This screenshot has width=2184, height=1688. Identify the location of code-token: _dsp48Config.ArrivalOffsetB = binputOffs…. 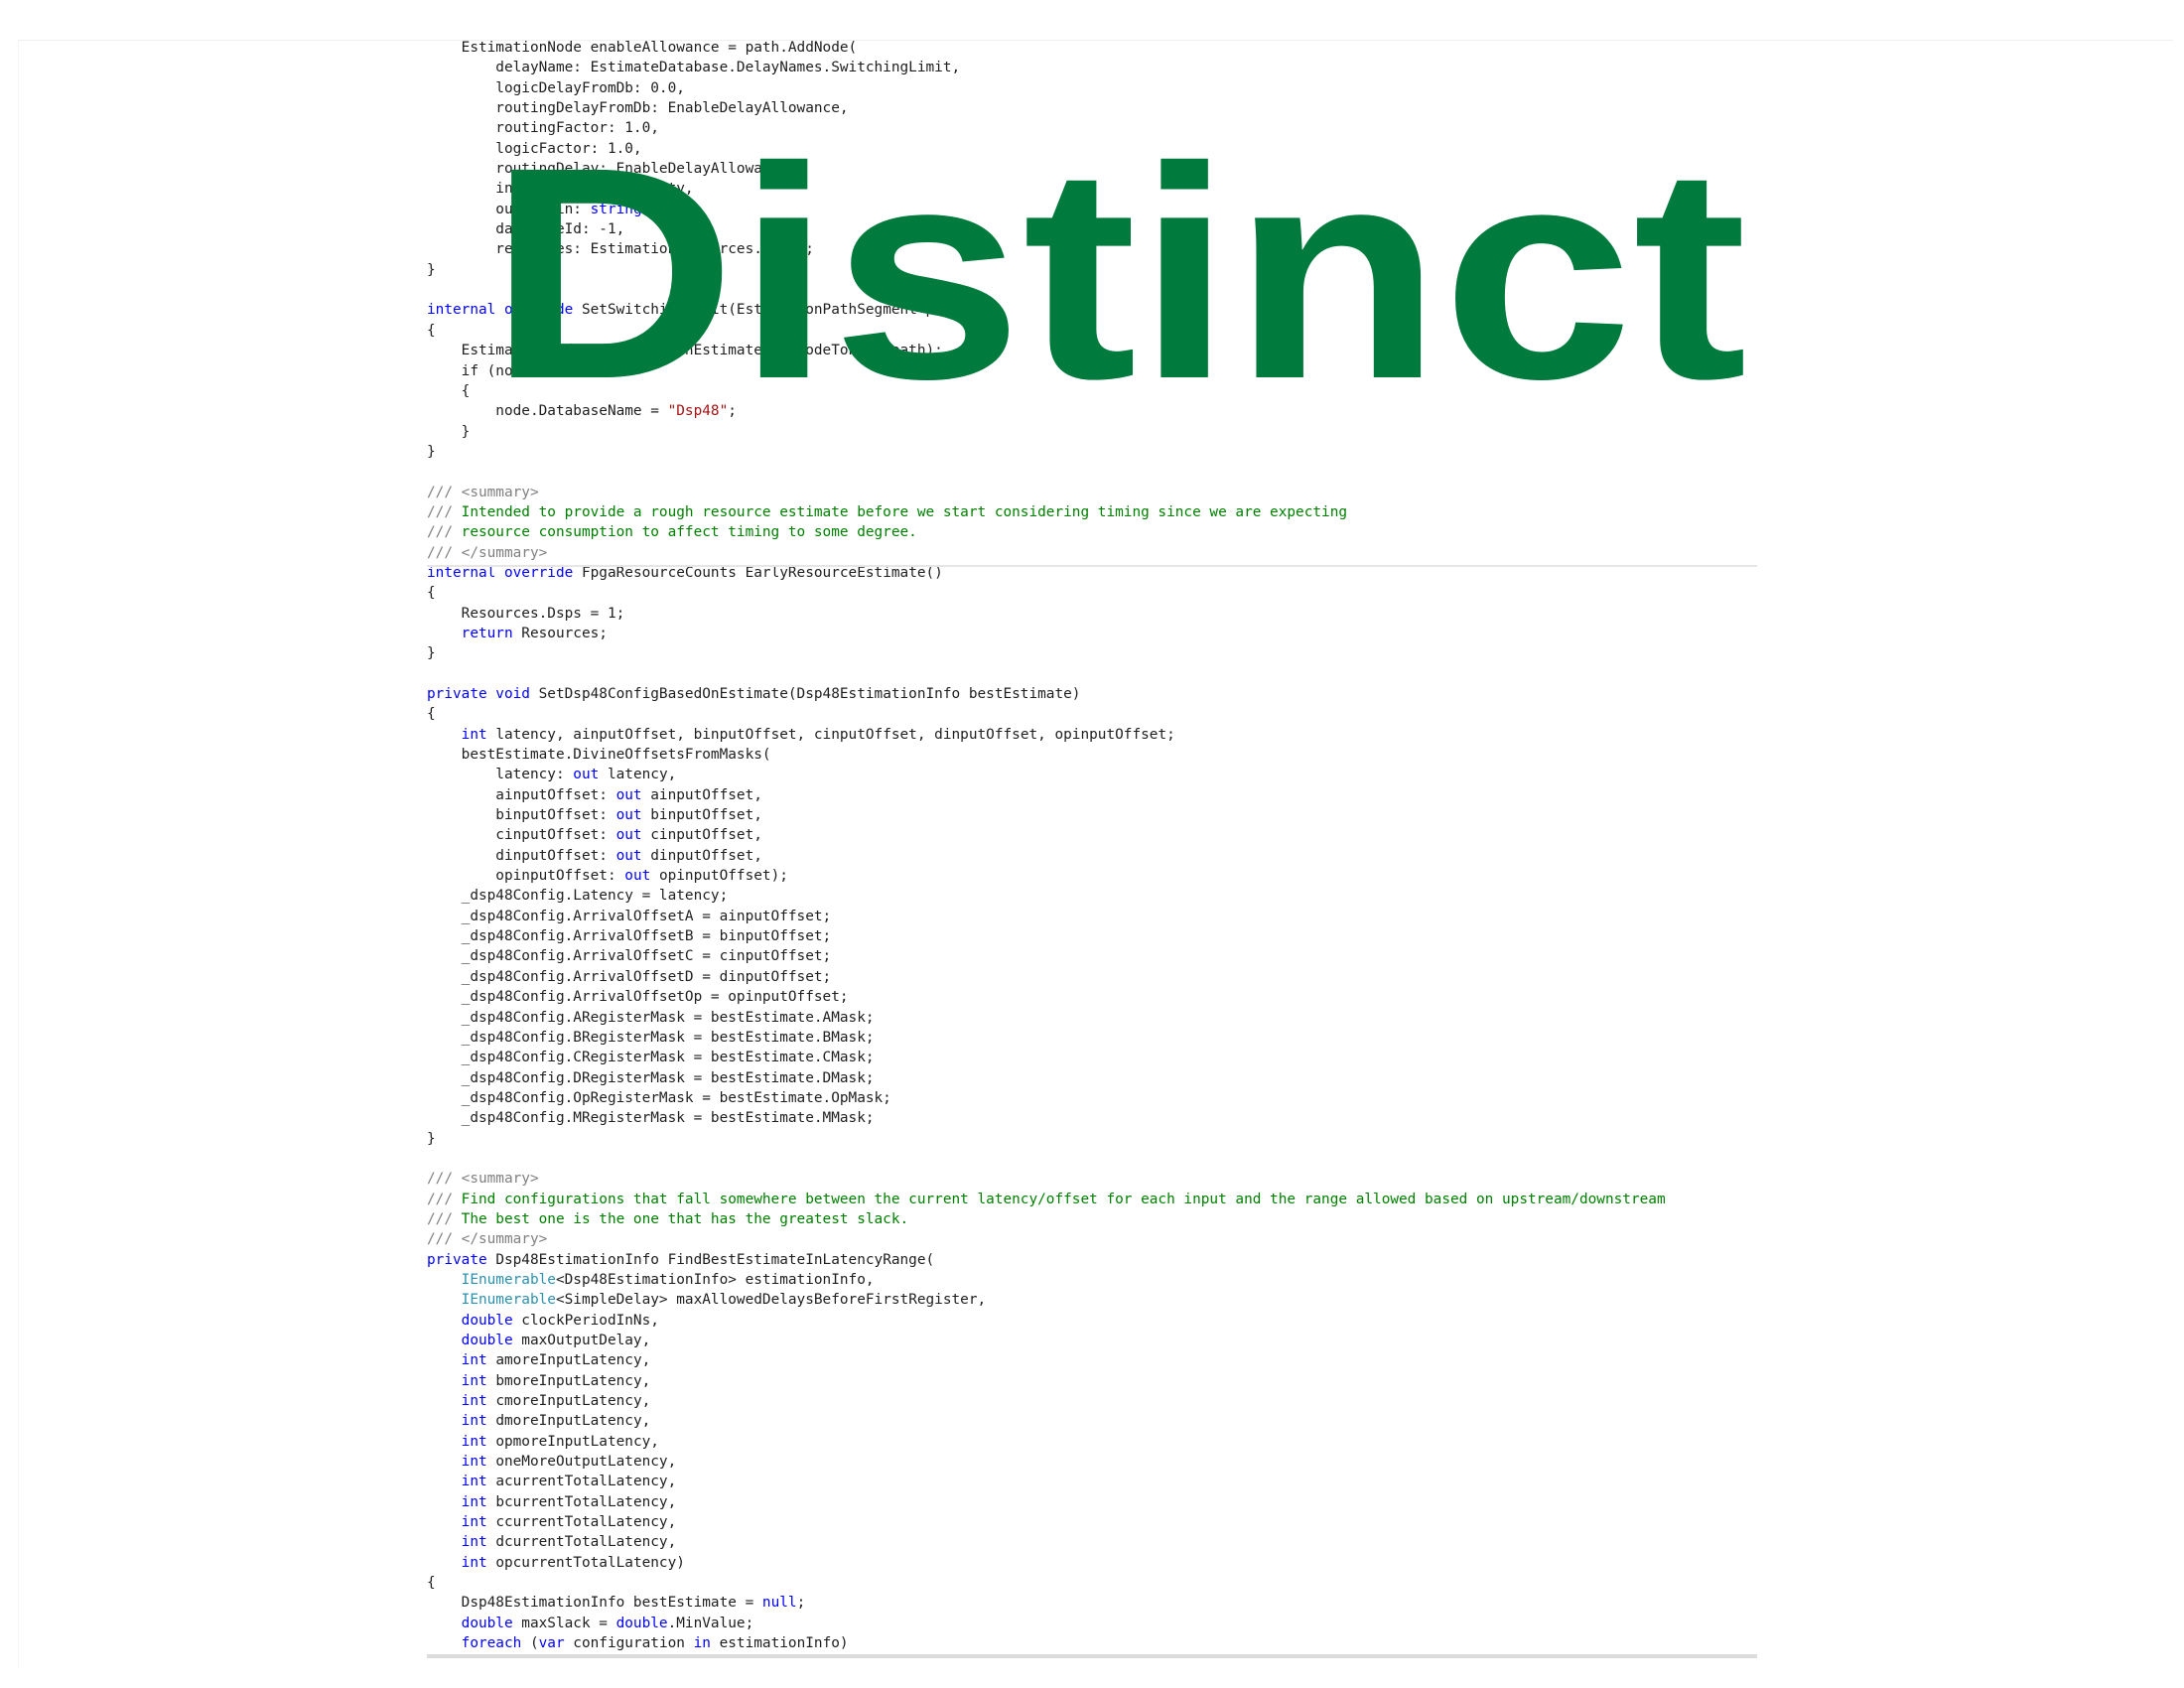
(629, 936).